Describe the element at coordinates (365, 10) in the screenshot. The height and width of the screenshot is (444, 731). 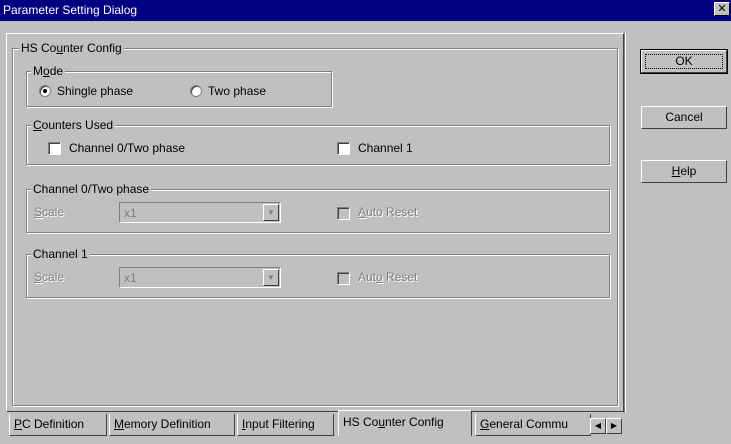
I see `title-bar: Parameter Setting Dialog ✕` at that location.